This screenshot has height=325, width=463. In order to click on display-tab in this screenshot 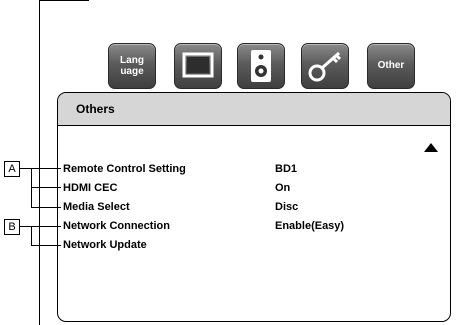, I will do `click(198, 66)`.